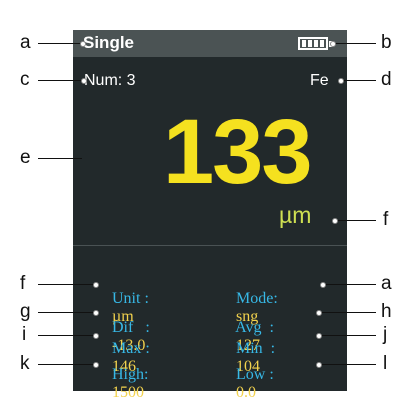 This screenshot has height=420, width=414. I want to click on callout-letter-l: l, so click(385, 363).